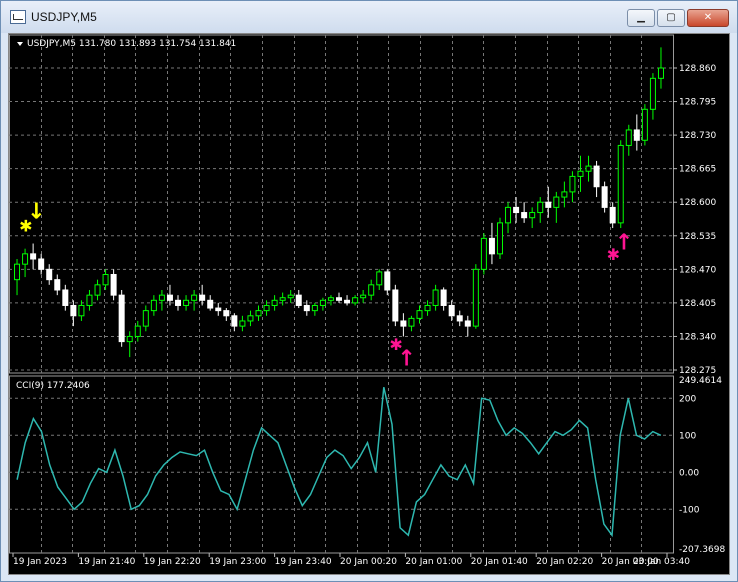 The width and height of the screenshot is (738, 582). I want to click on time-axis-label: 20 Jan 03:40, so click(661, 562).